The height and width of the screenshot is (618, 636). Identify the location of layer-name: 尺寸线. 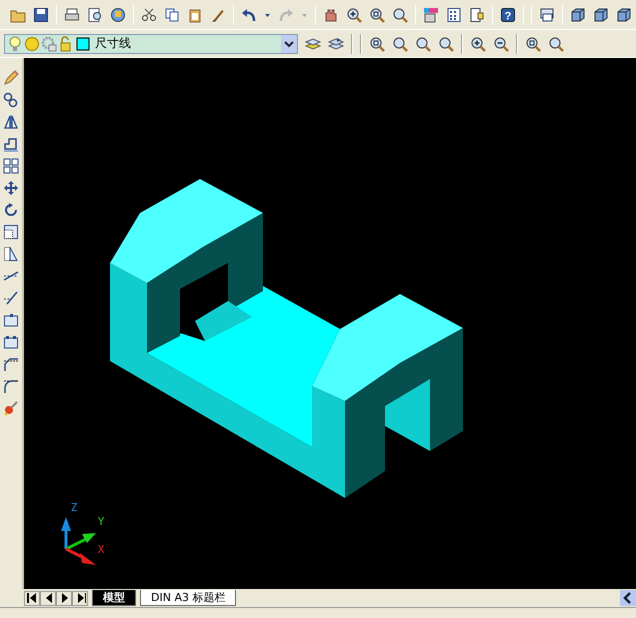
(113, 43).